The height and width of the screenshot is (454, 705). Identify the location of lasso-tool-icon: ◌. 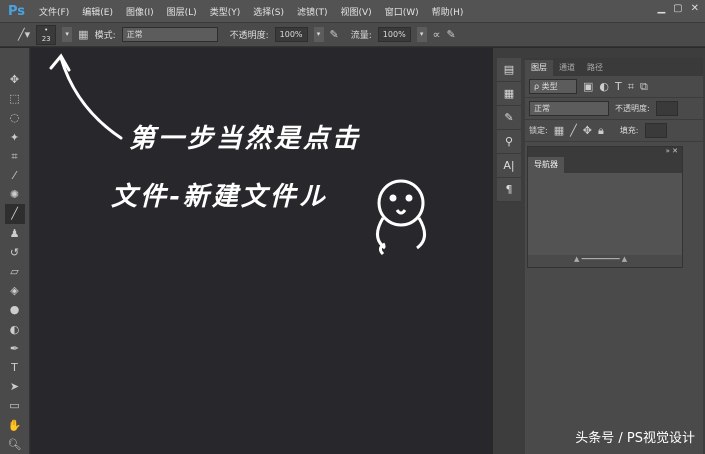
(15, 117).